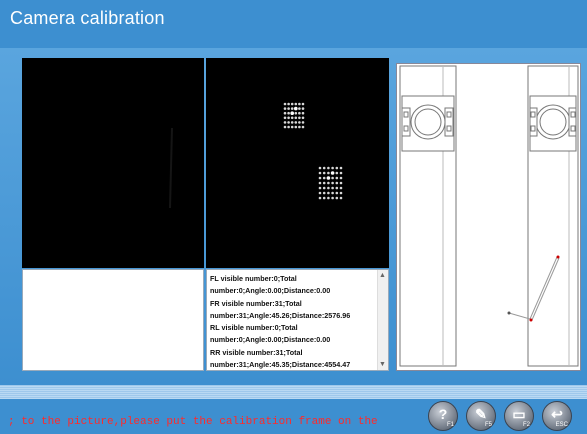 This screenshot has height=434, width=587. I want to click on settings-icon: ✎, so click(481, 414).